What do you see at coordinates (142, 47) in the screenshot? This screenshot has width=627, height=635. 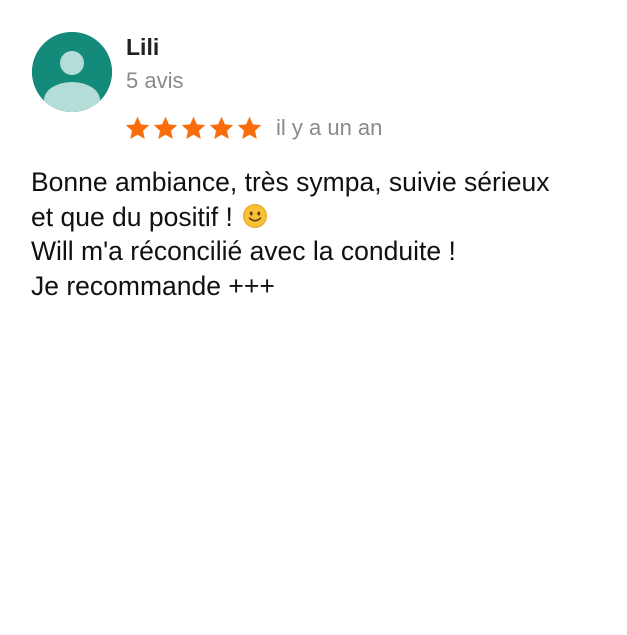 I see `author-name: Lili` at bounding box center [142, 47].